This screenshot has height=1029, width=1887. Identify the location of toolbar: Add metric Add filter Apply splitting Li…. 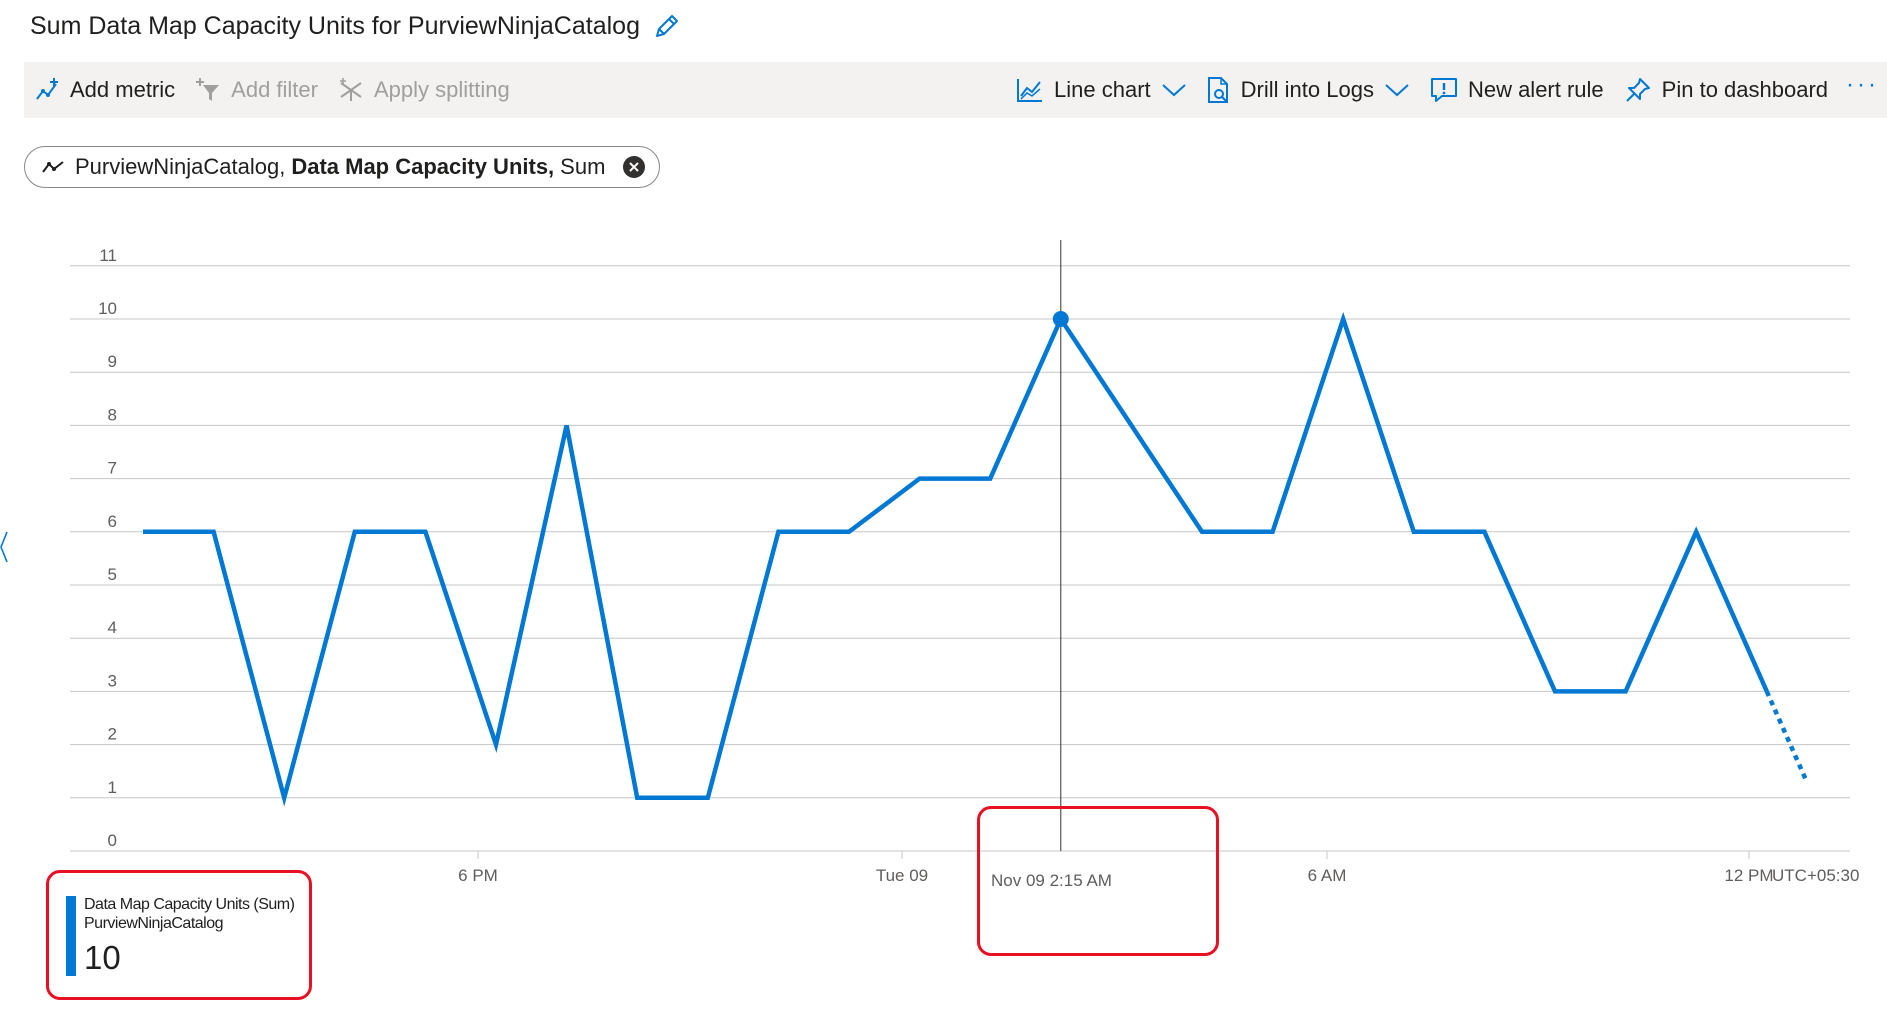
(955, 90).